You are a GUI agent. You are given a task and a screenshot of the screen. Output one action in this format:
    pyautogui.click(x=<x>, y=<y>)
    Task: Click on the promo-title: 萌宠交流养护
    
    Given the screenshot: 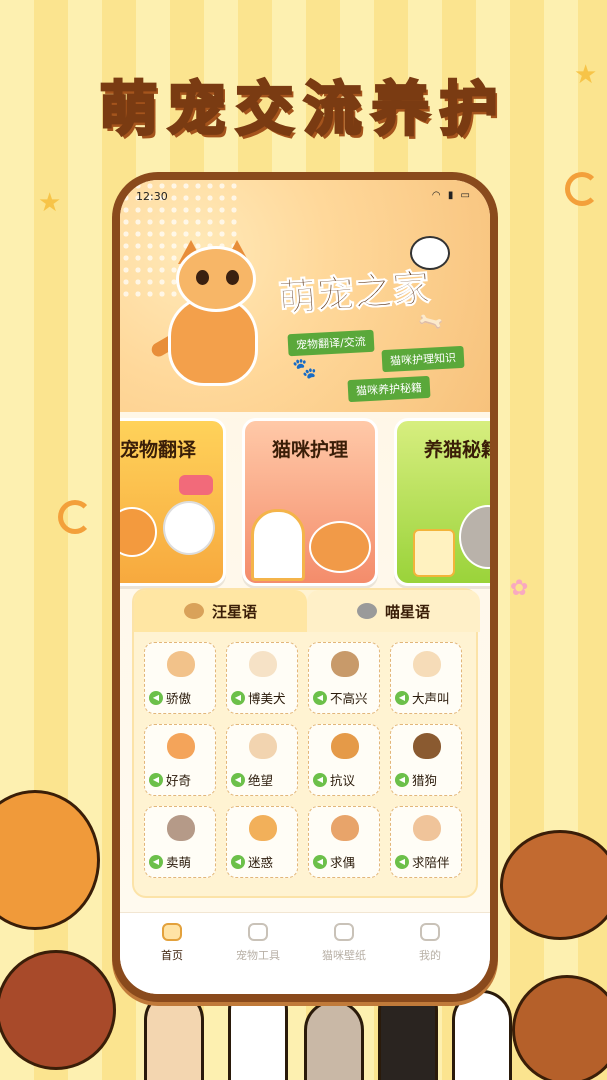 What is the action you would take?
    pyautogui.click(x=303, y=109)
    